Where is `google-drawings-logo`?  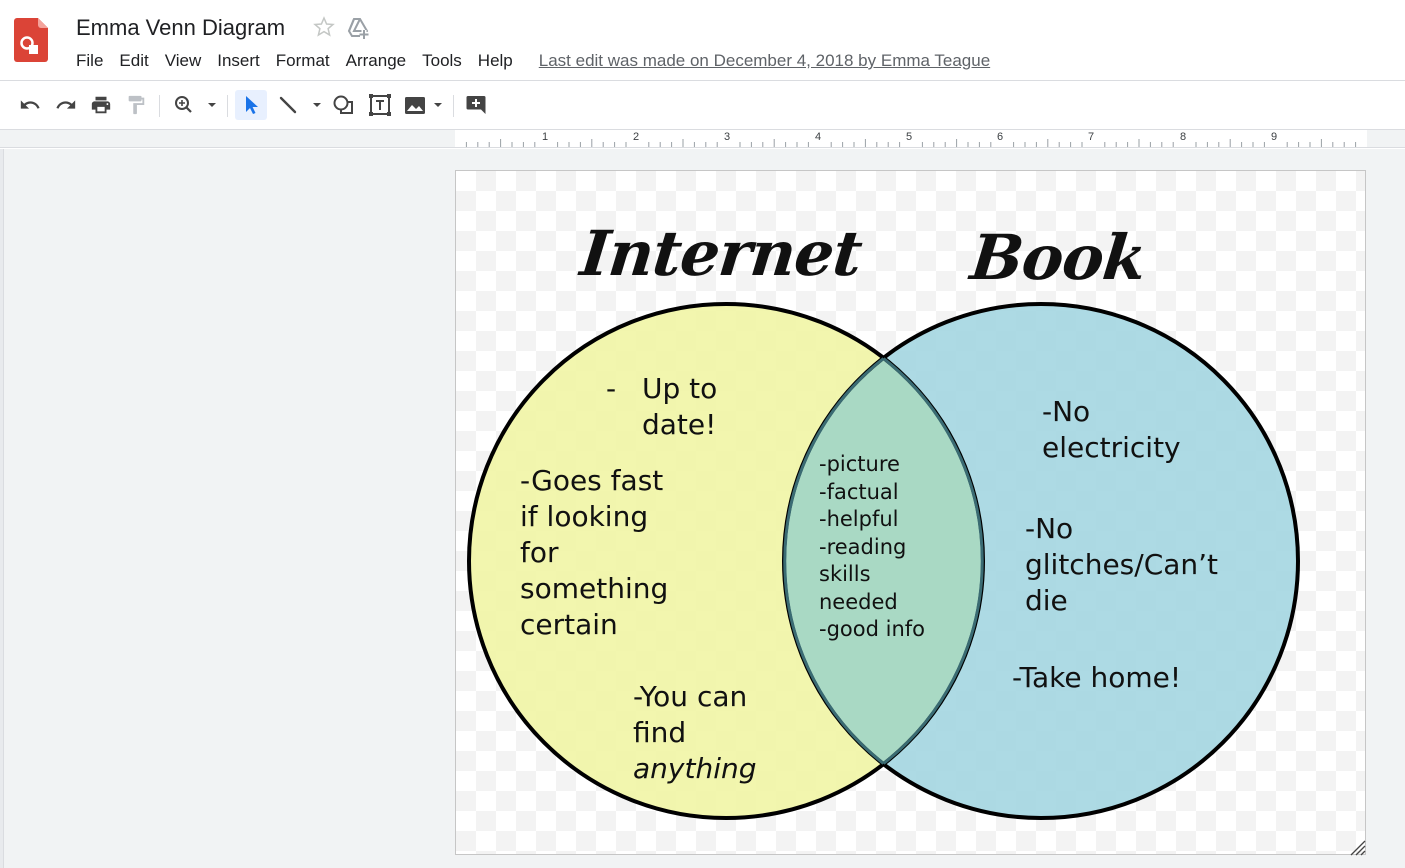 google-drawings-logo is located at coordinates (31, 40).